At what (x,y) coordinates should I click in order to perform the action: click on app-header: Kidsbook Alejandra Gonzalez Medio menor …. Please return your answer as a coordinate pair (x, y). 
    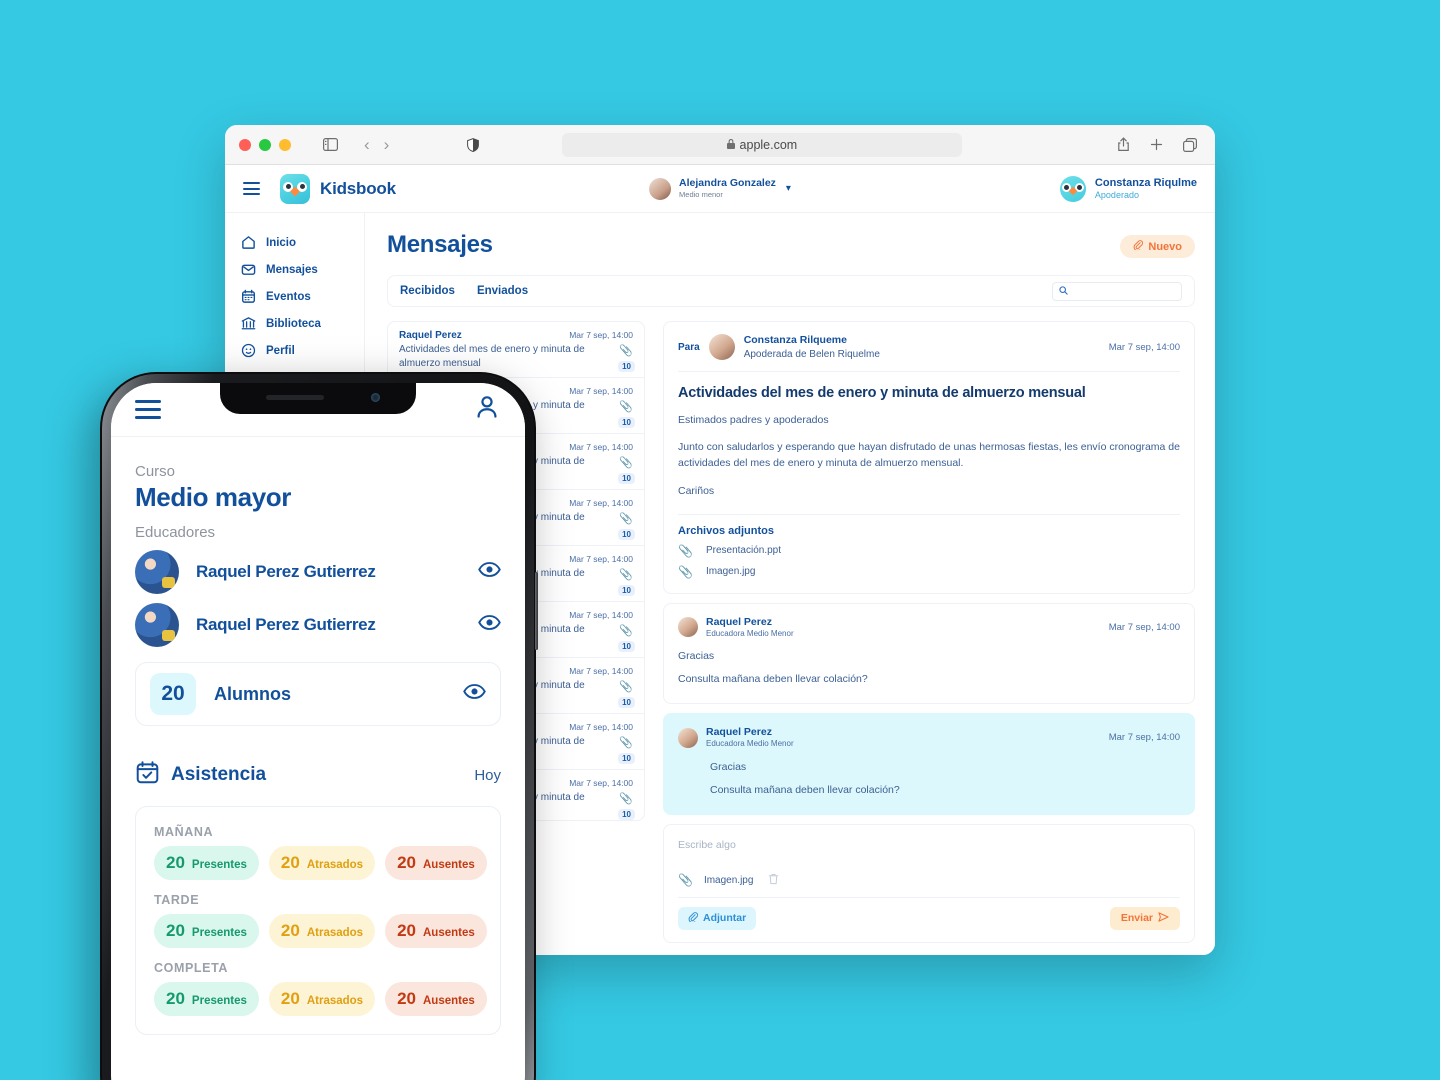
    Looking at the image, I should click on (720, 189).